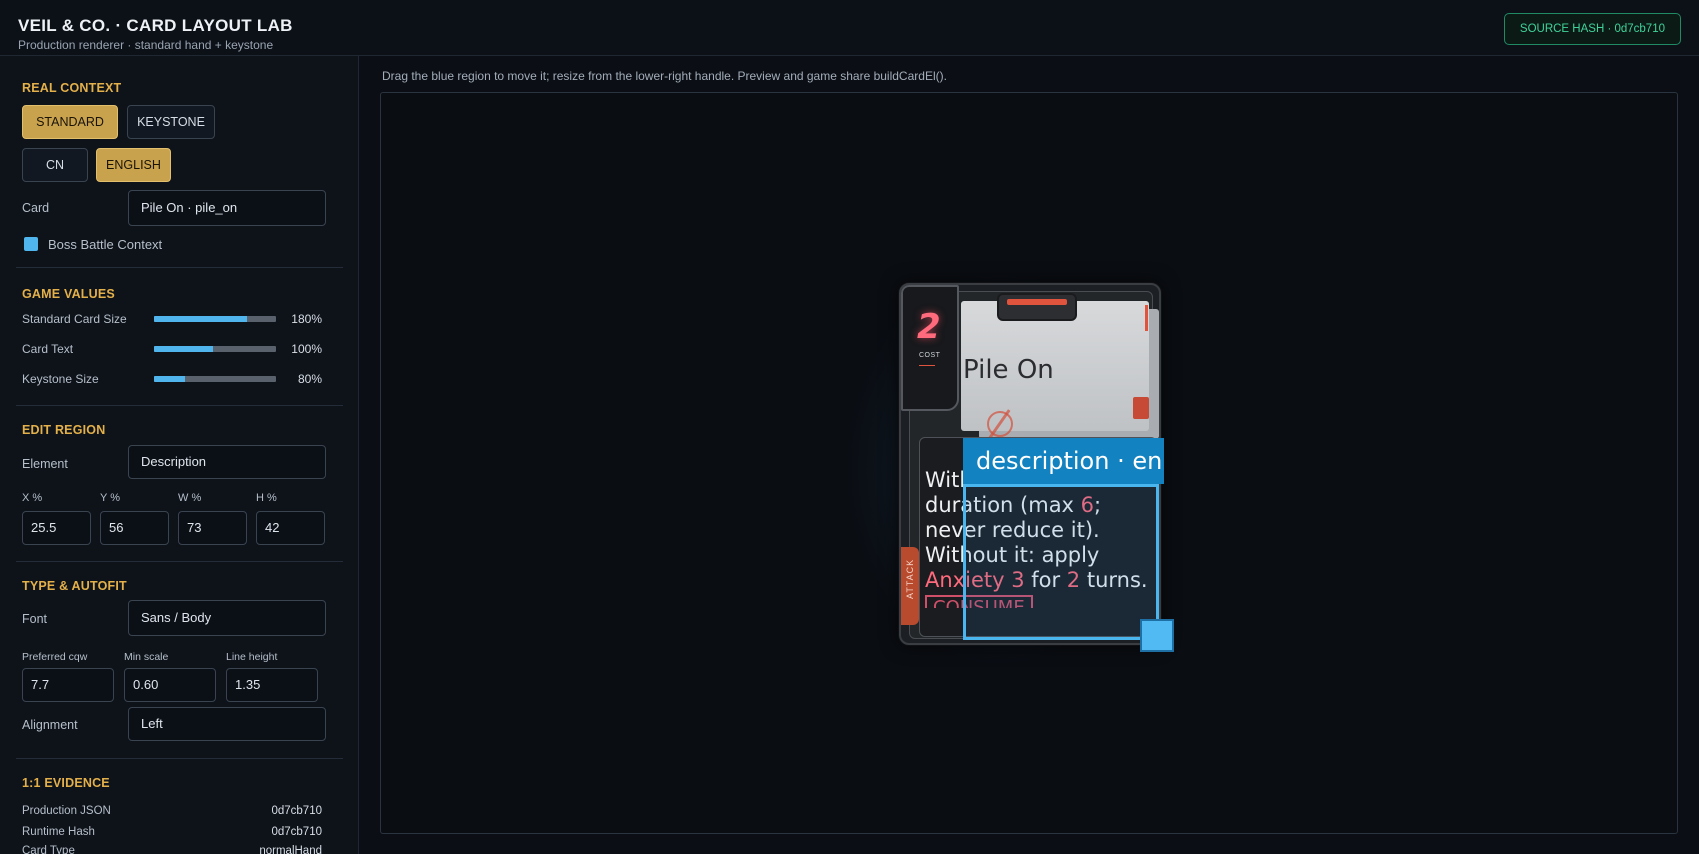 The width and height of the screenshot is (1699, 854). What do you see at coordinates (930, 348) in the screenshot?
I see `cost-box: 2 COST` at bounding box center [930, 348].